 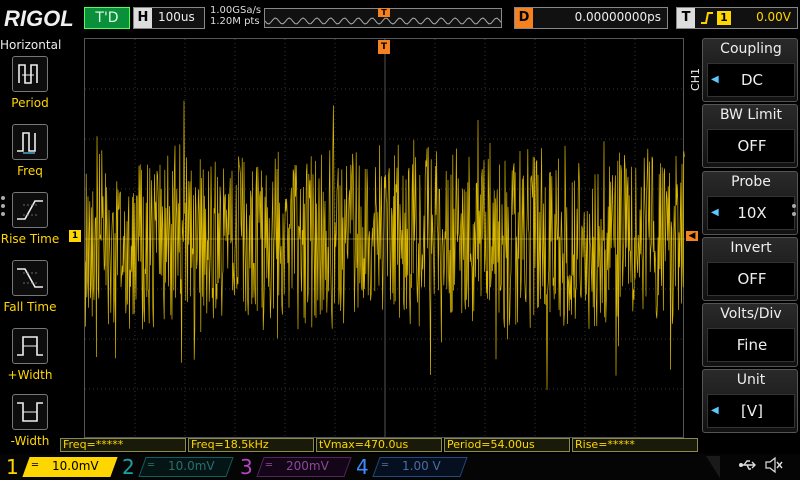 I want to click on sample-rate: 1.00GSa/s, so click(x=236, y=10).